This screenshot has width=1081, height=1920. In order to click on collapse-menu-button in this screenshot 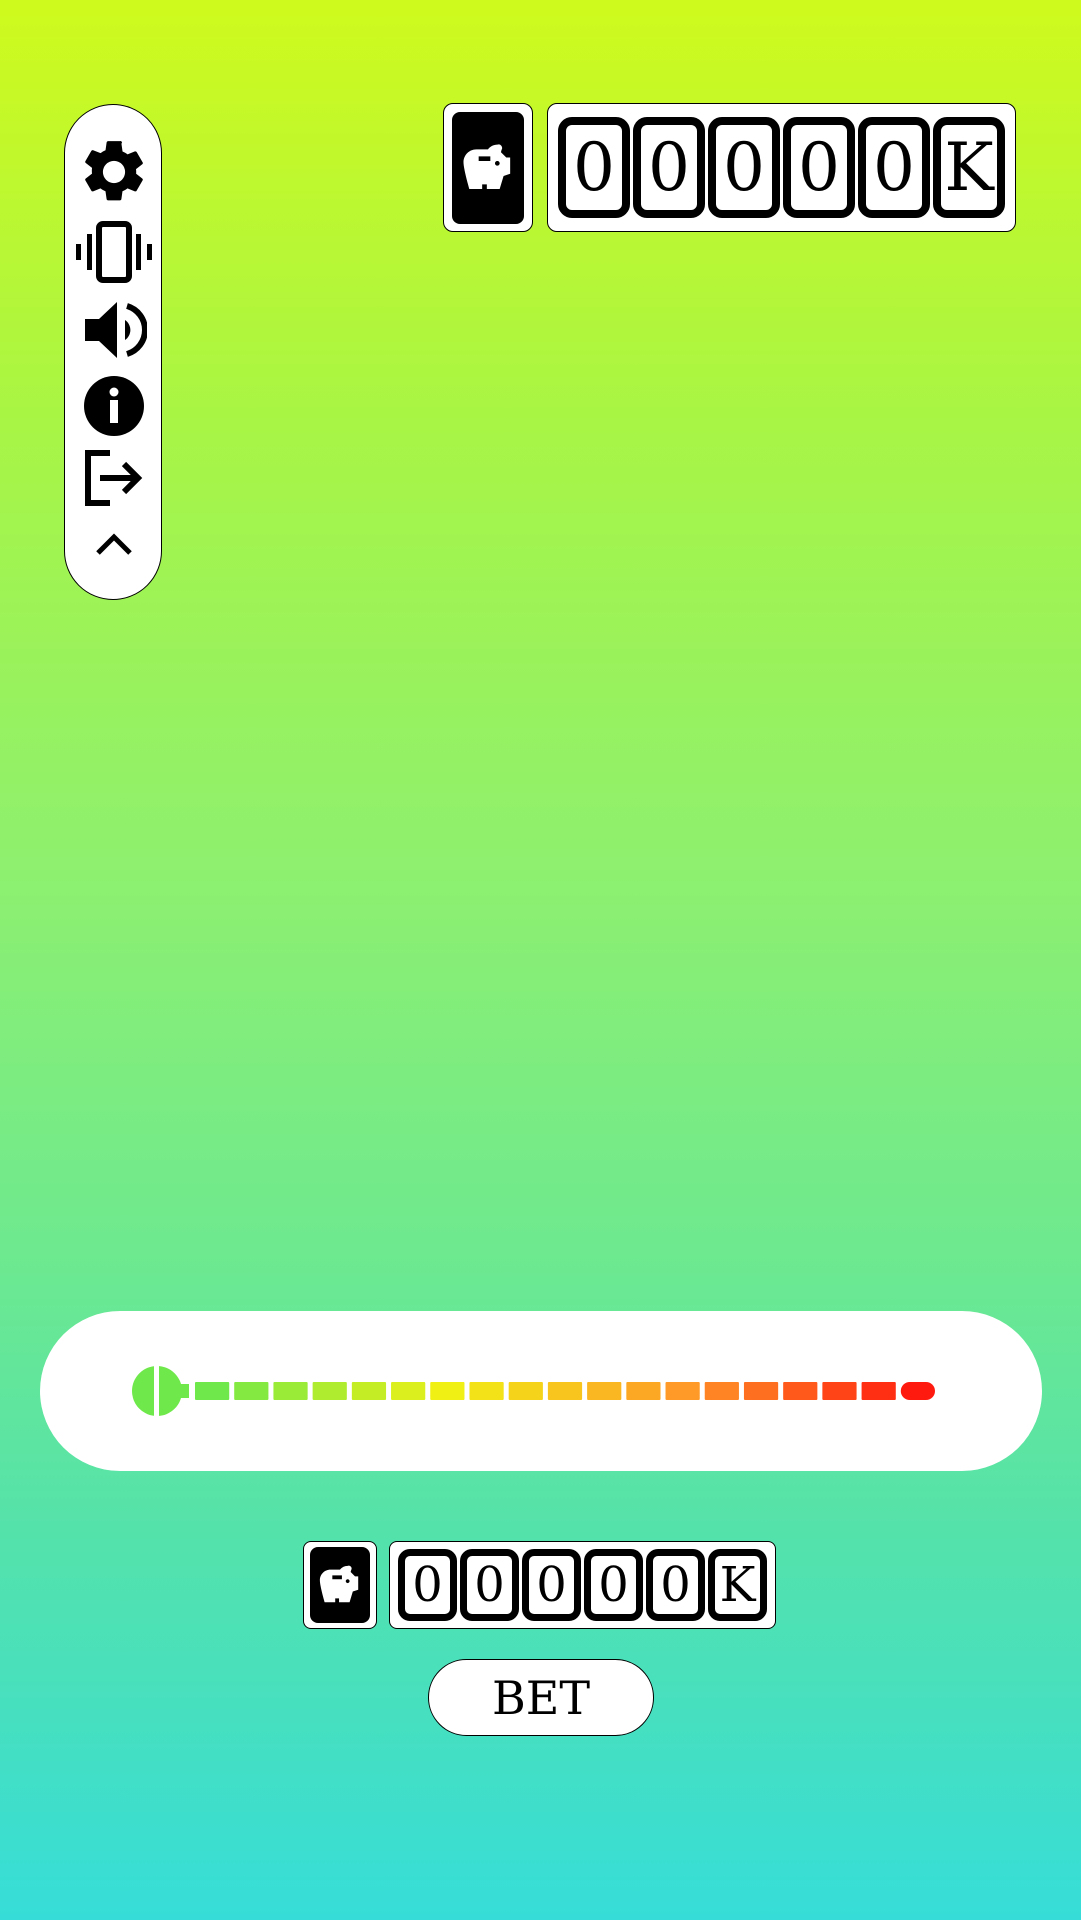, I will do `click(114, 544)`.